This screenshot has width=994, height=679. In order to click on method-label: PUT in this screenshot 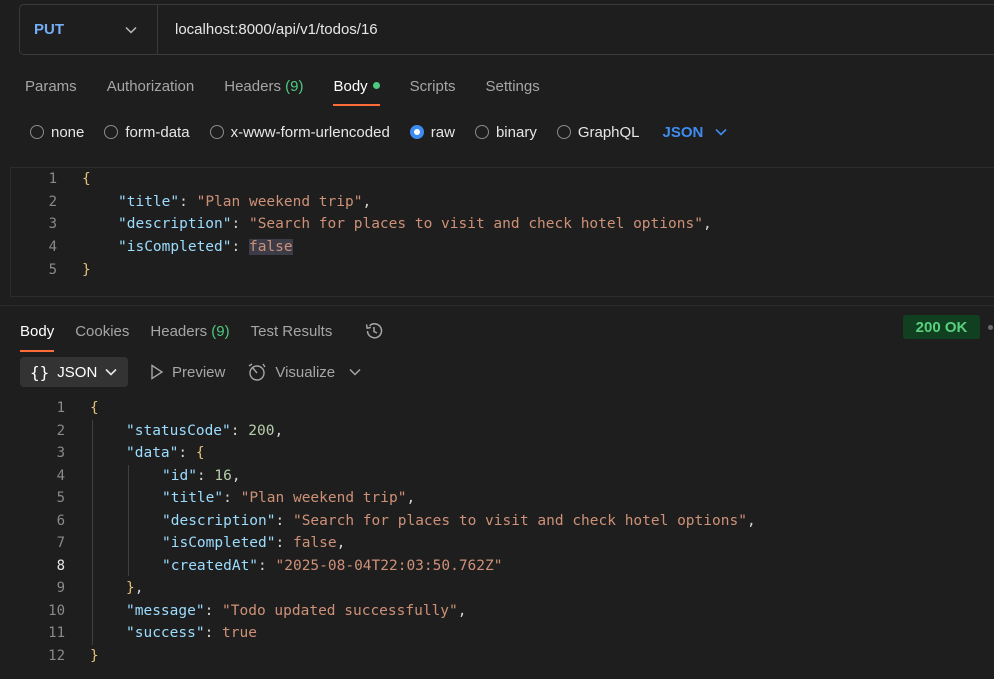, I will do `click(49, 29)`.